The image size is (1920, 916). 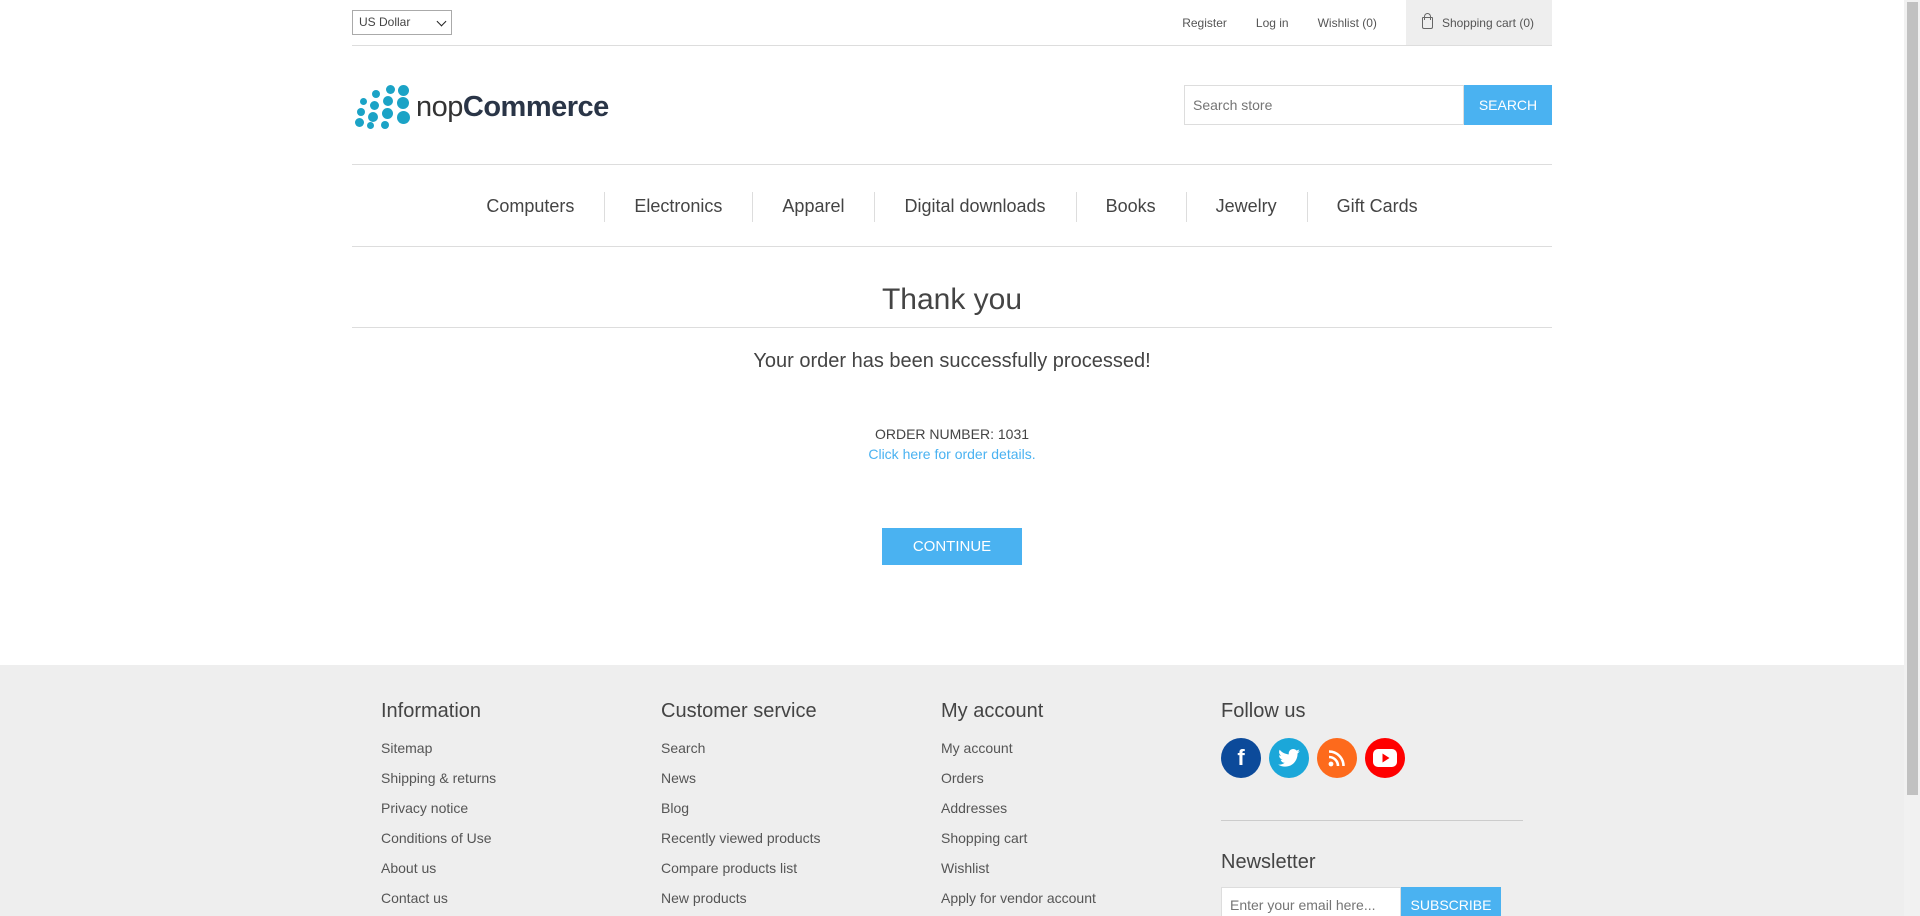 What do you see at coordinates (786, 843) in the screenshot?
I see `footer-link-recently-viewed: Recently viewed products` at bounding box center [786, 843].